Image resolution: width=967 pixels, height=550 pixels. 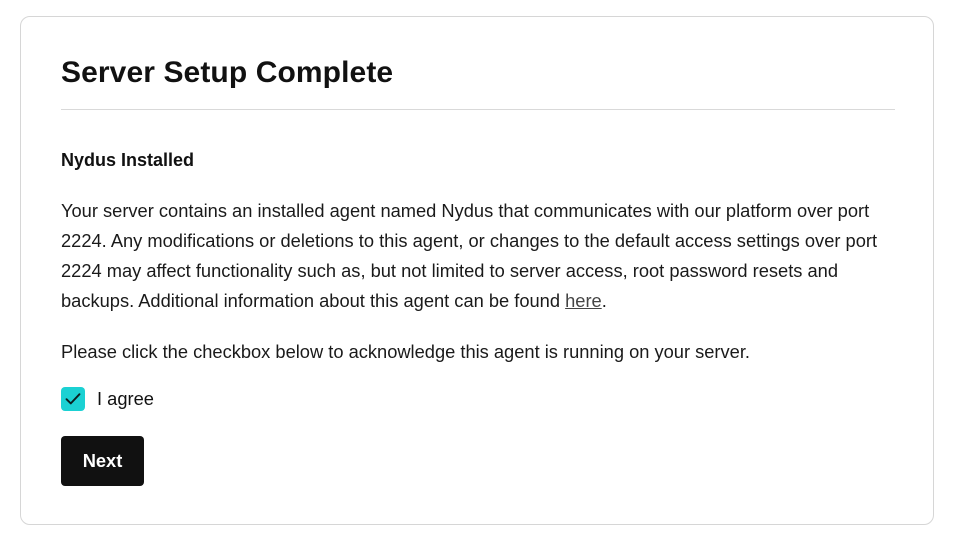 I want to click on checkmark-icon, so click(x=73, y=399).